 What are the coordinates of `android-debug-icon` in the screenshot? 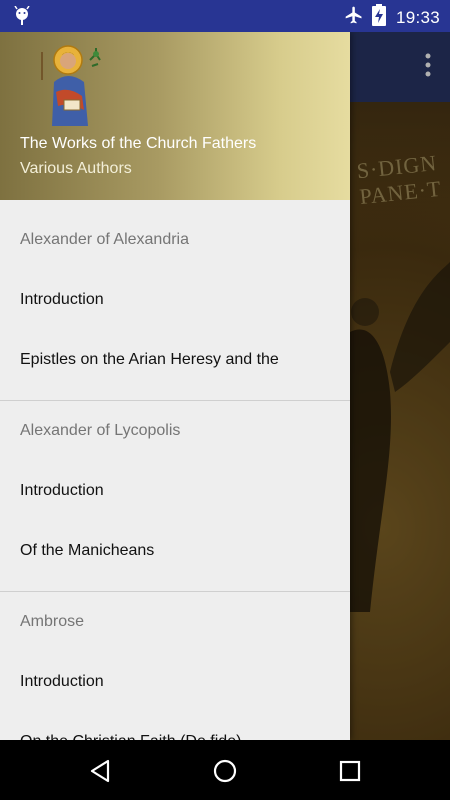 It's located at (22, 18).